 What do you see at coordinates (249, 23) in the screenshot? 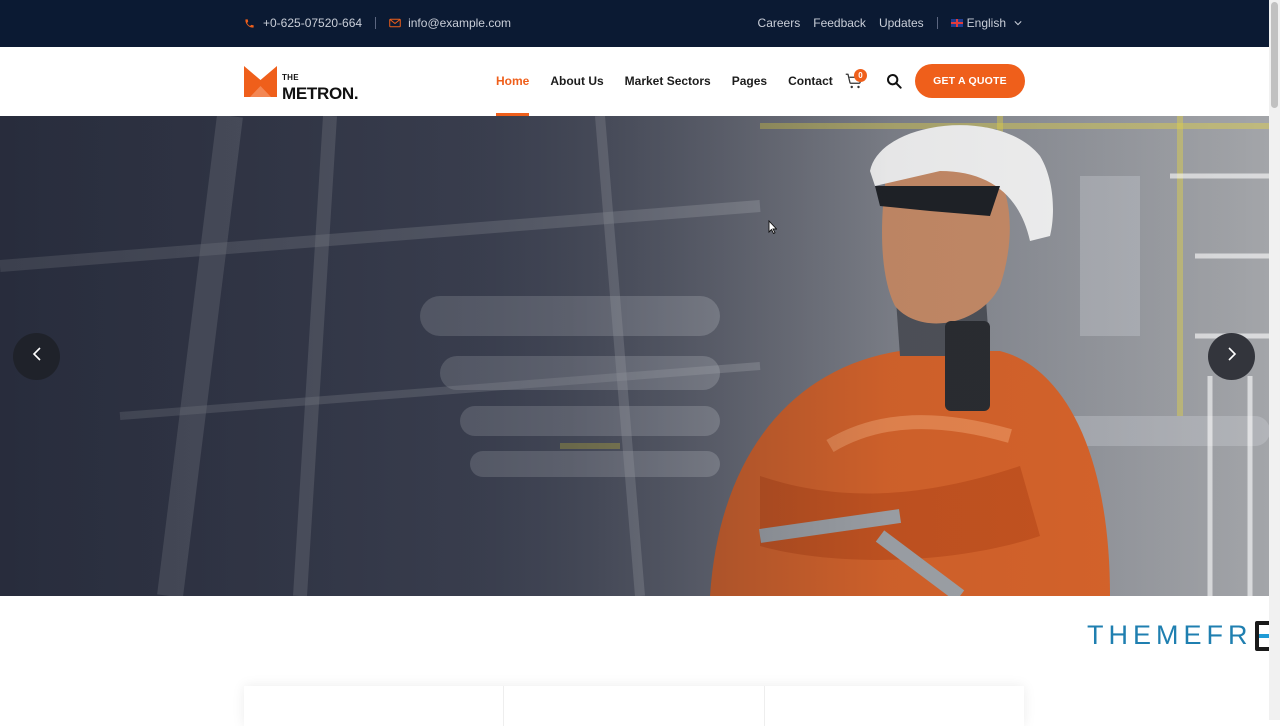
I see `phone-icon` at bounding box center [249, 23].